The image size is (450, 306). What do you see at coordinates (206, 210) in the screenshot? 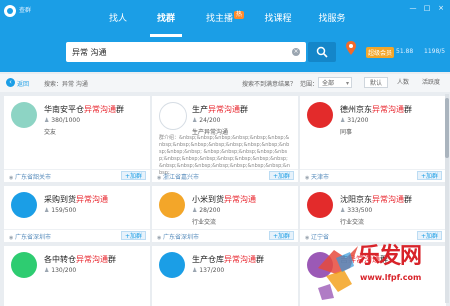
I see `member-count: 28/200` at bounding box center [206, 210].